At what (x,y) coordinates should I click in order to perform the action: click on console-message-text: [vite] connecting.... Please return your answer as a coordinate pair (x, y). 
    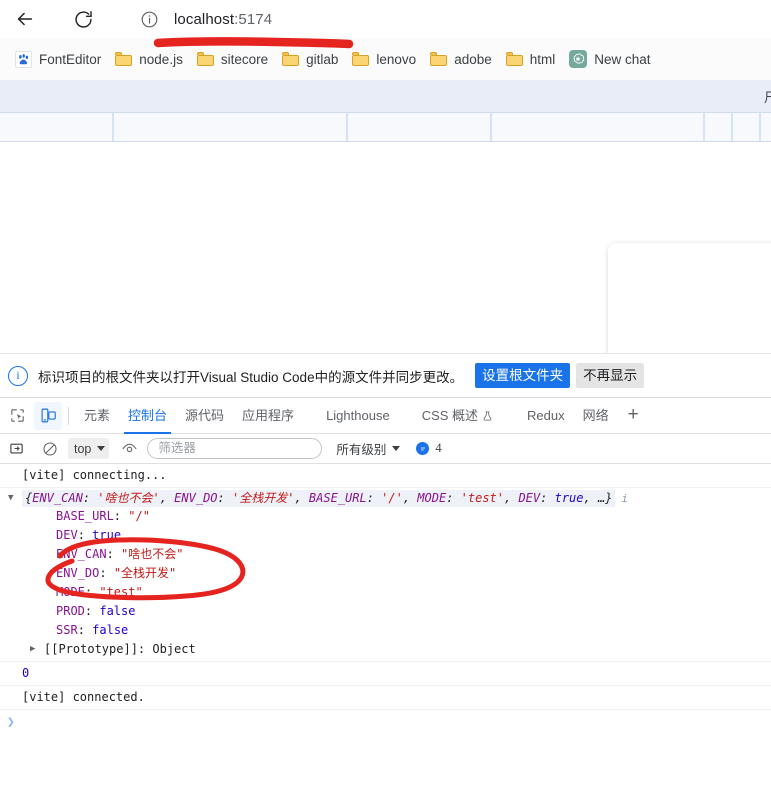
    Looking at the image, I should click on (94, 475).